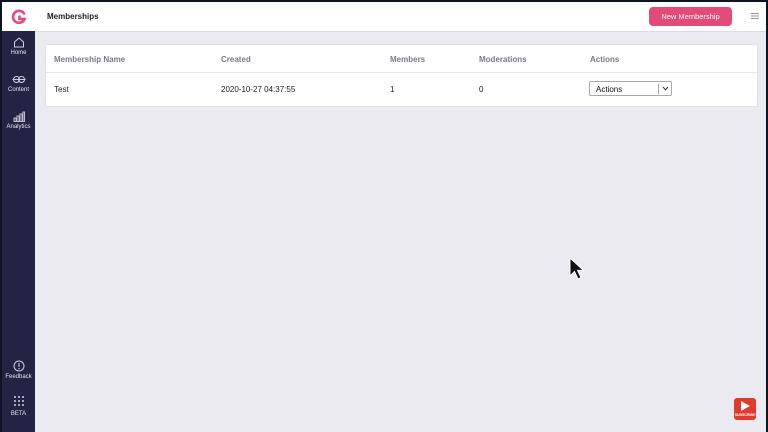 The image size is (768, 432). I want to click on new-membership-button: New Membership, so click(690, 16).